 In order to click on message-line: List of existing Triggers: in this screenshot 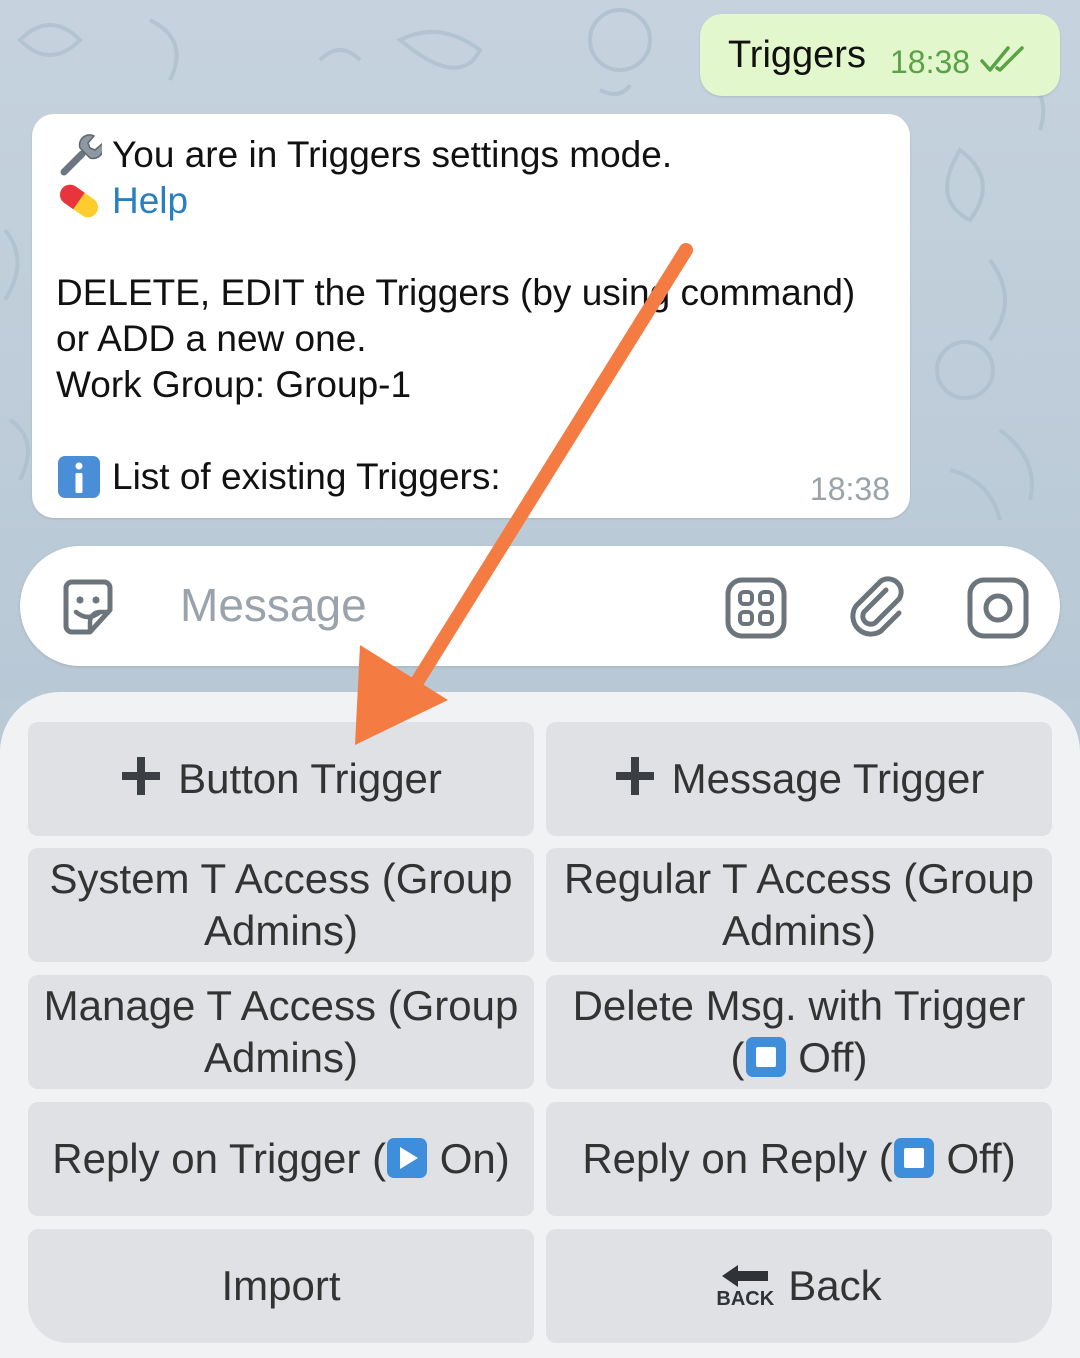, I will do `click(470, 477)`.